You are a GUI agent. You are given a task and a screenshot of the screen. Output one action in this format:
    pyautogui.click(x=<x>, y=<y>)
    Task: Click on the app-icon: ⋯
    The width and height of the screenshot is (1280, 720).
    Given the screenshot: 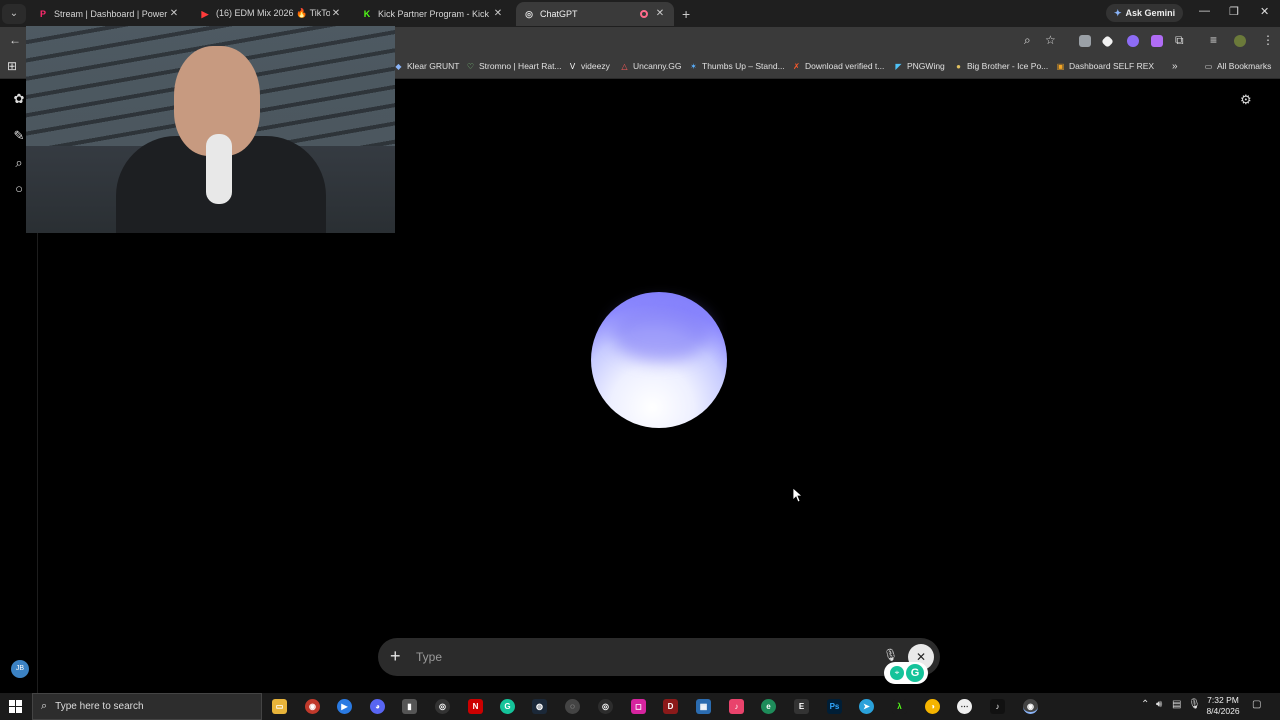 What is the action you would take?
    pyautogui.click(x=964, y=706)
    